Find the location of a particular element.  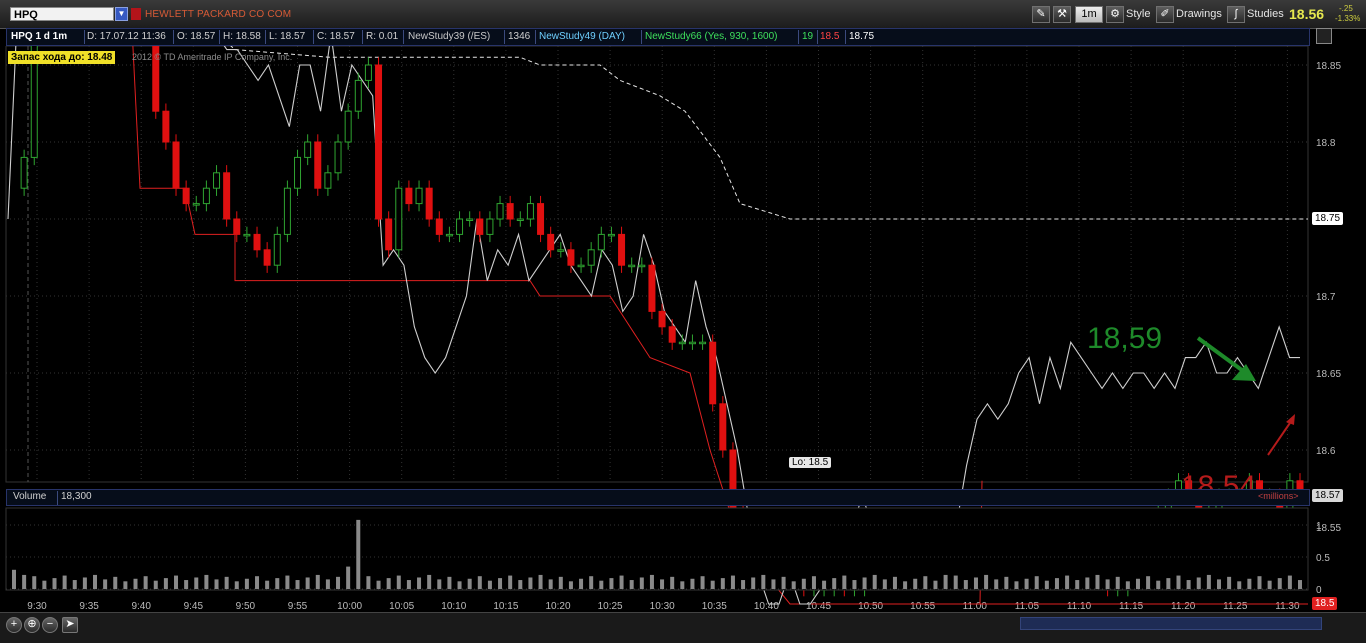

symbol-input: HPQ is located at coordinates (62, 14).